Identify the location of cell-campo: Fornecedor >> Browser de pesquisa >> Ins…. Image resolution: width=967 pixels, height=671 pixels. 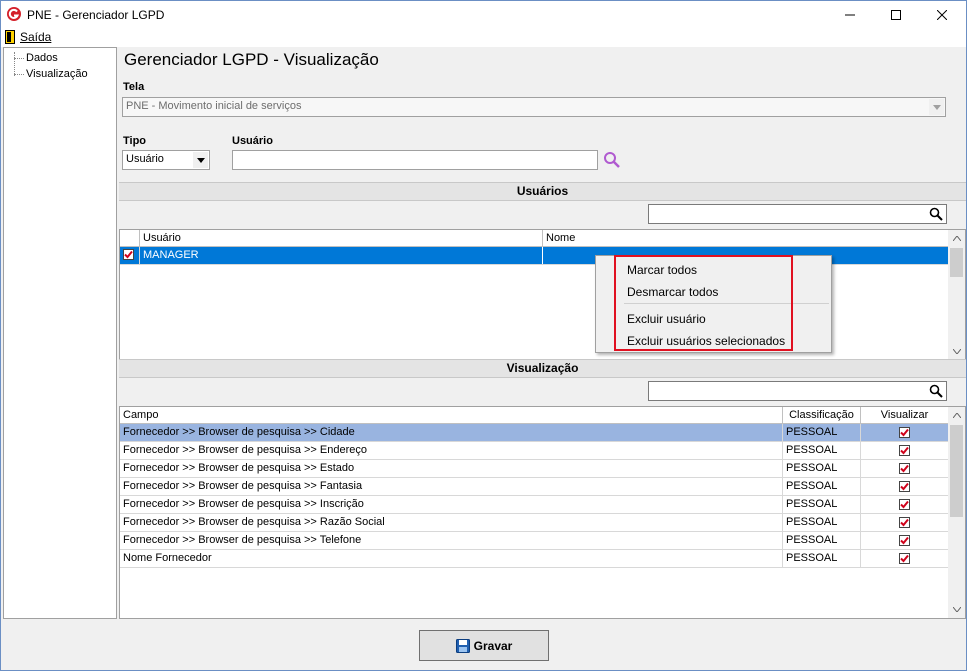
(451, 504).